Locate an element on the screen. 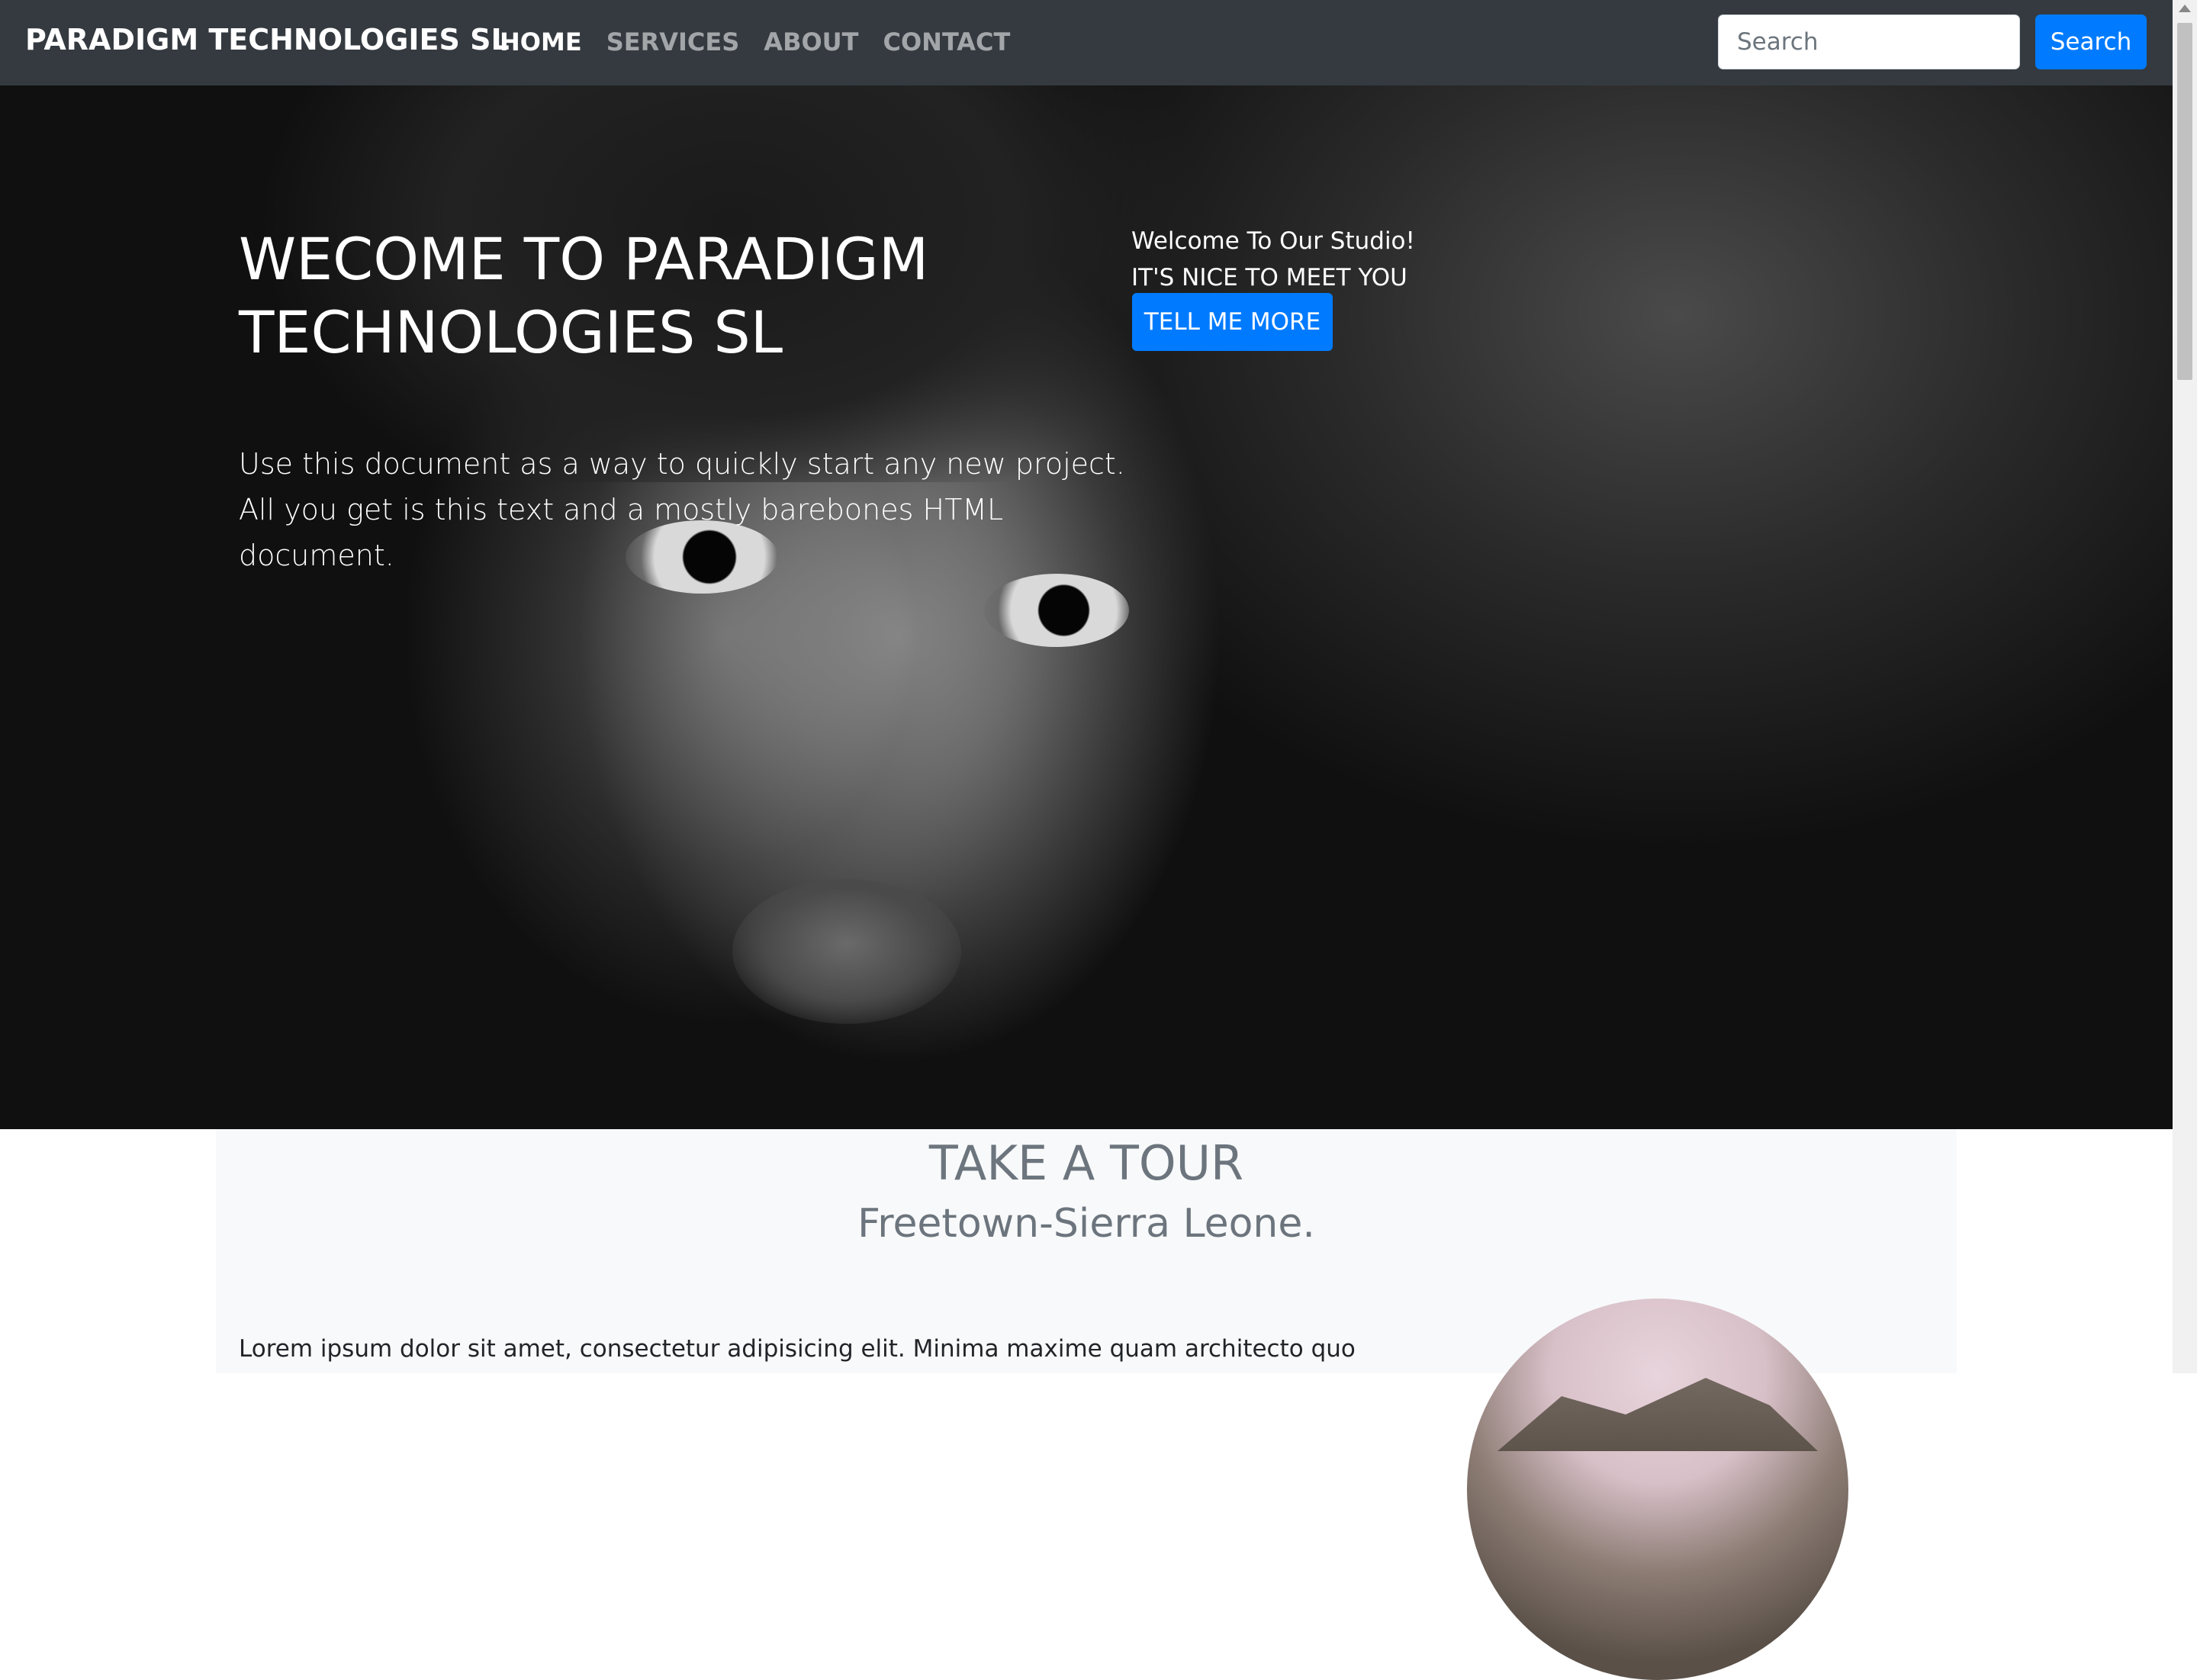 The image size is (2197, 1680). welcome-line-2: IT'S NICE TO MEET YOU is located at coordinates (1269, 277).